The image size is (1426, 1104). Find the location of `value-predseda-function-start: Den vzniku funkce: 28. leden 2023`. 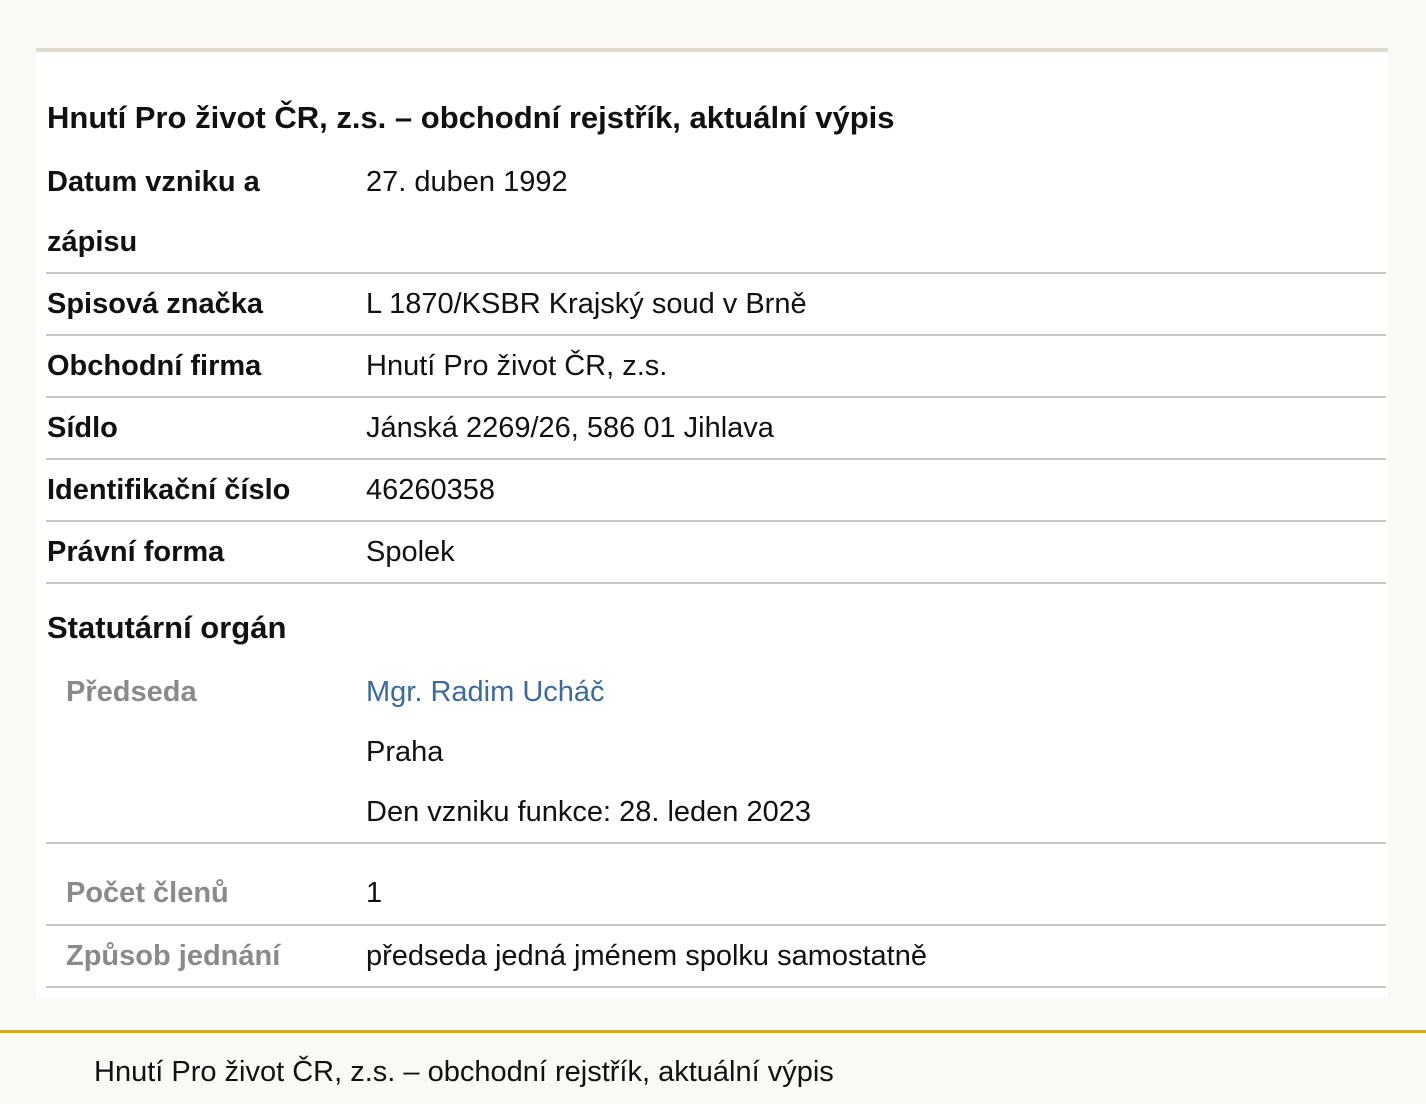

value-predseda-function-start: Den vzniku funkce: 28. leden 2023 is located at coordinates (588, 812).